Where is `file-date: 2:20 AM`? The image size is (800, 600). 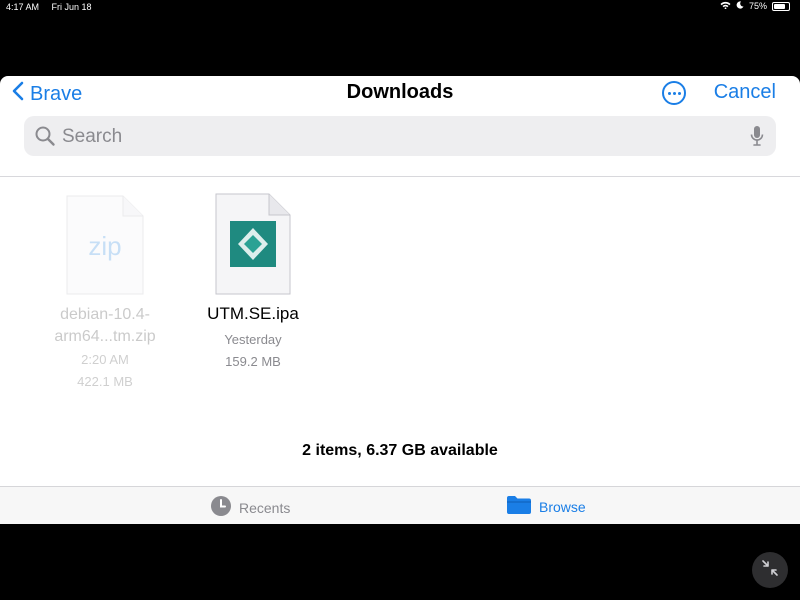
file-date: 2:20 AM is located at coordinates (105, 359).